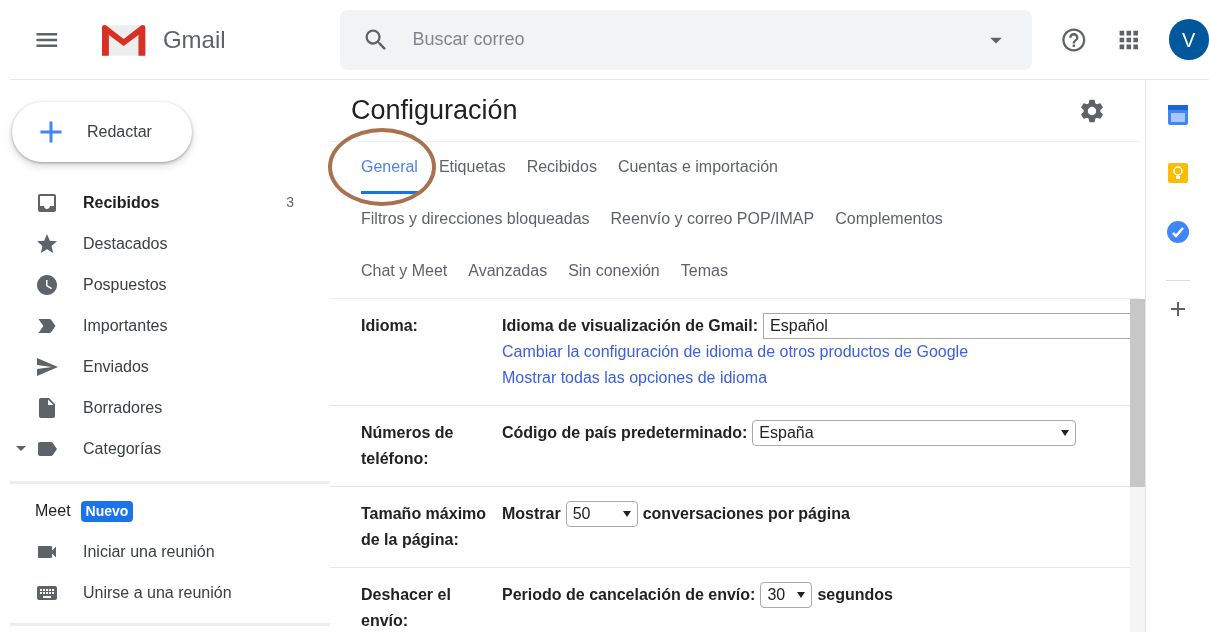 This screenshot has width=1209, height=632. I want to click on setting-link: Mostrar todas las opciones de idioma, so click(635, 378).